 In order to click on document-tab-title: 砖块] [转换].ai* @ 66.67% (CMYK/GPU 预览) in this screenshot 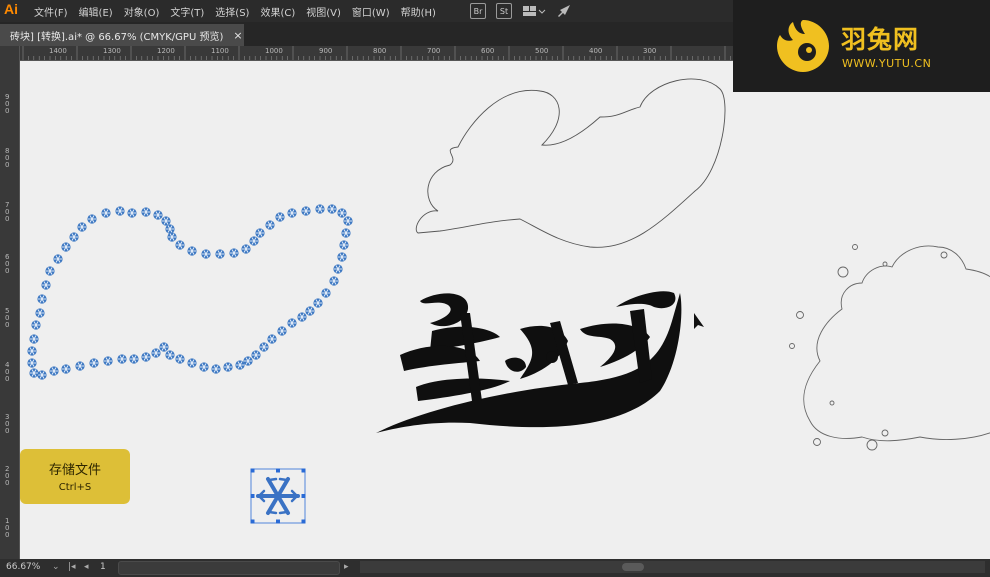, I will do `click(117, 37)`.